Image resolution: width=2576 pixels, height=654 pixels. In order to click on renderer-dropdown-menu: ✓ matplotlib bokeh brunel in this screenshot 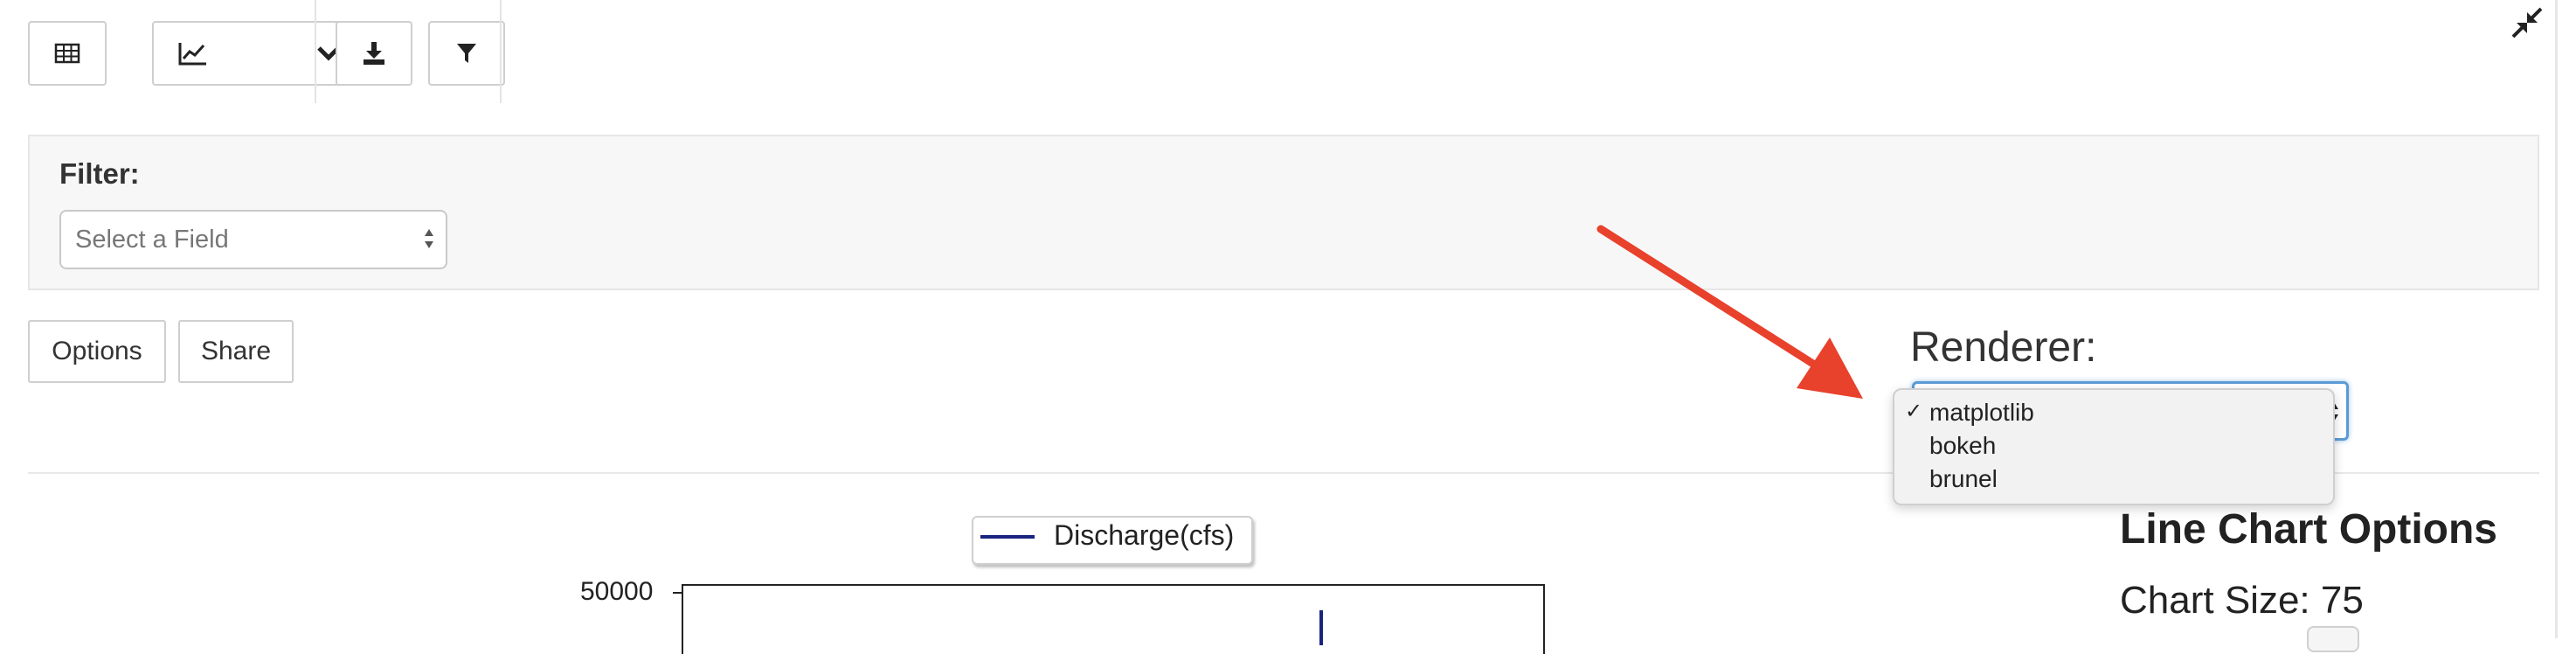, I will do `click(2114, 447)`.